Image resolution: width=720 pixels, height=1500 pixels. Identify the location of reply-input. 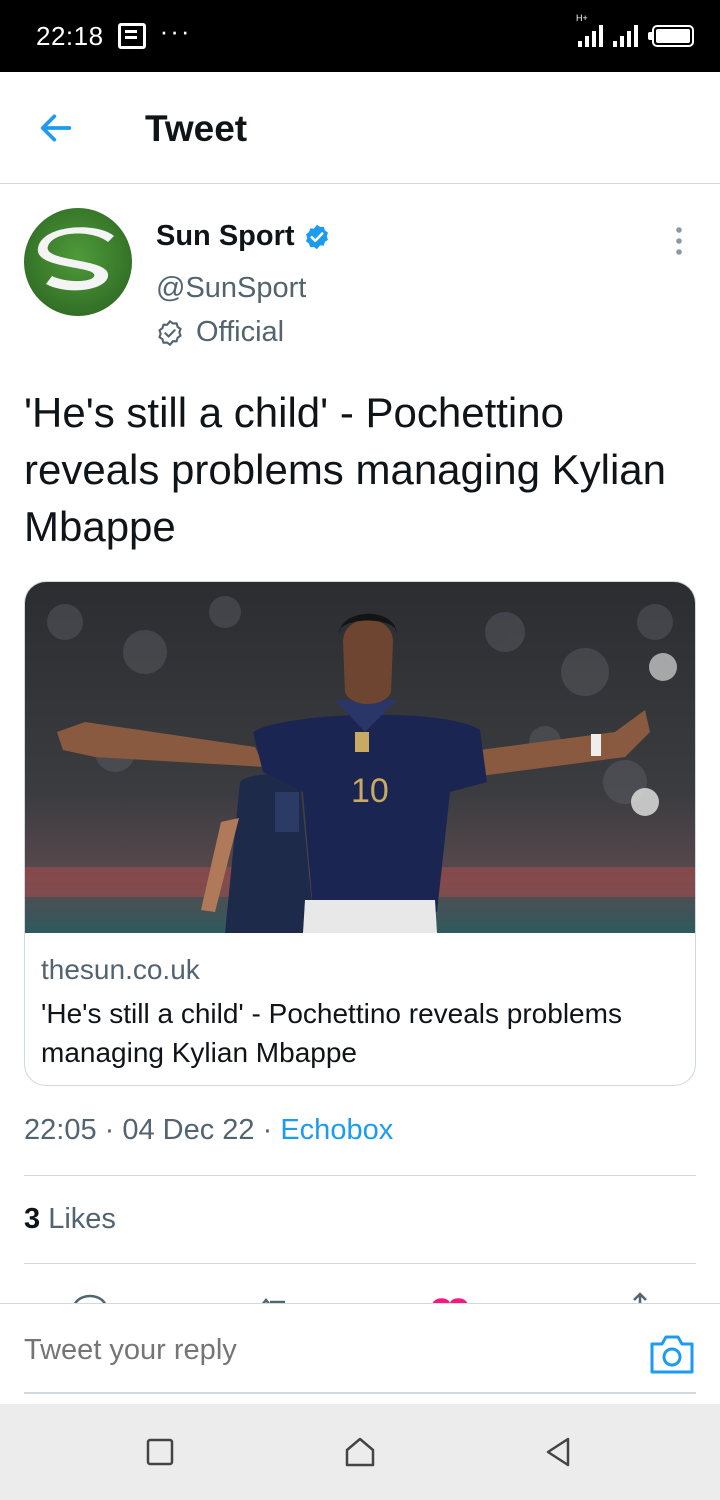
(314, 1350).